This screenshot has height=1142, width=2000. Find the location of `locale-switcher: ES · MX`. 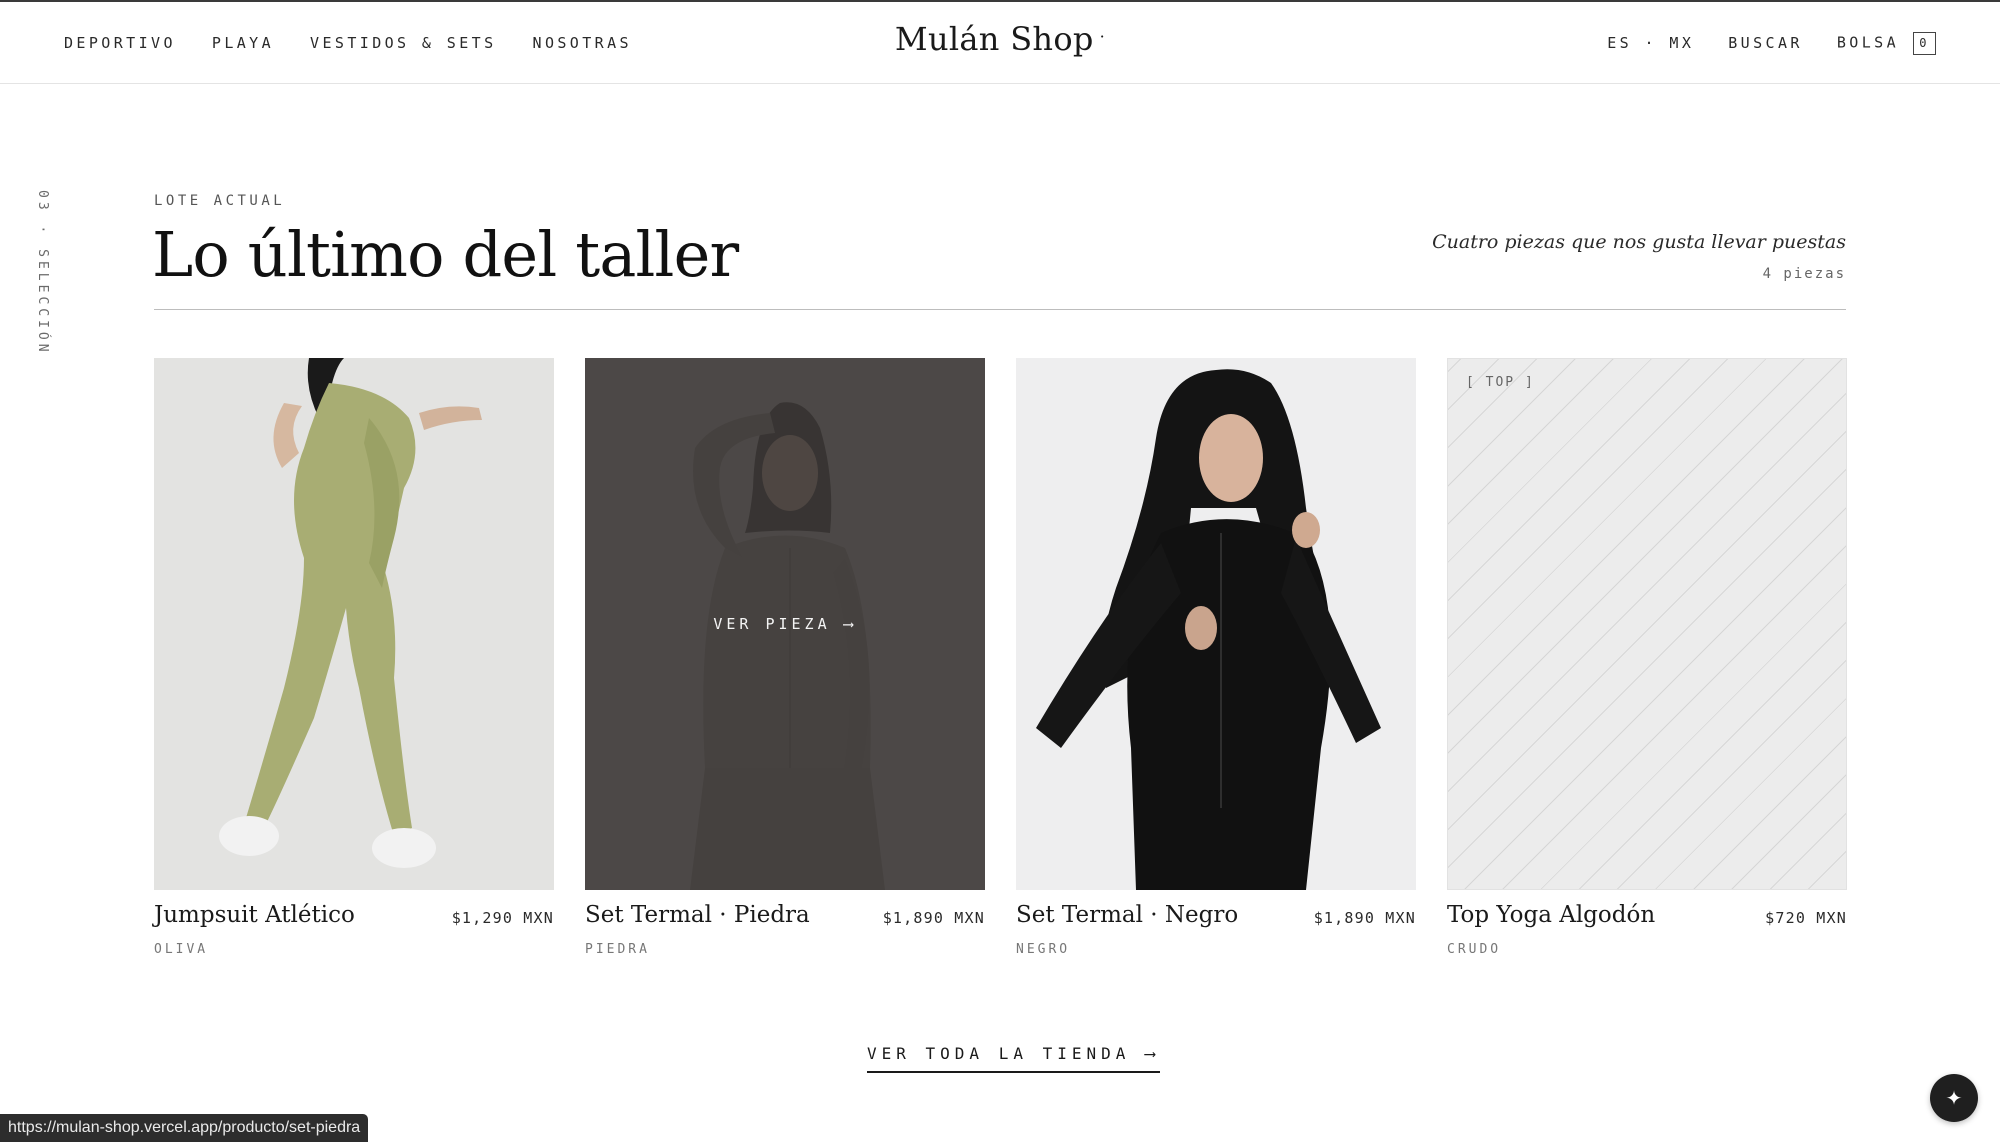

locale-switcher: ES · MX is located at coordinates (1650, 43).